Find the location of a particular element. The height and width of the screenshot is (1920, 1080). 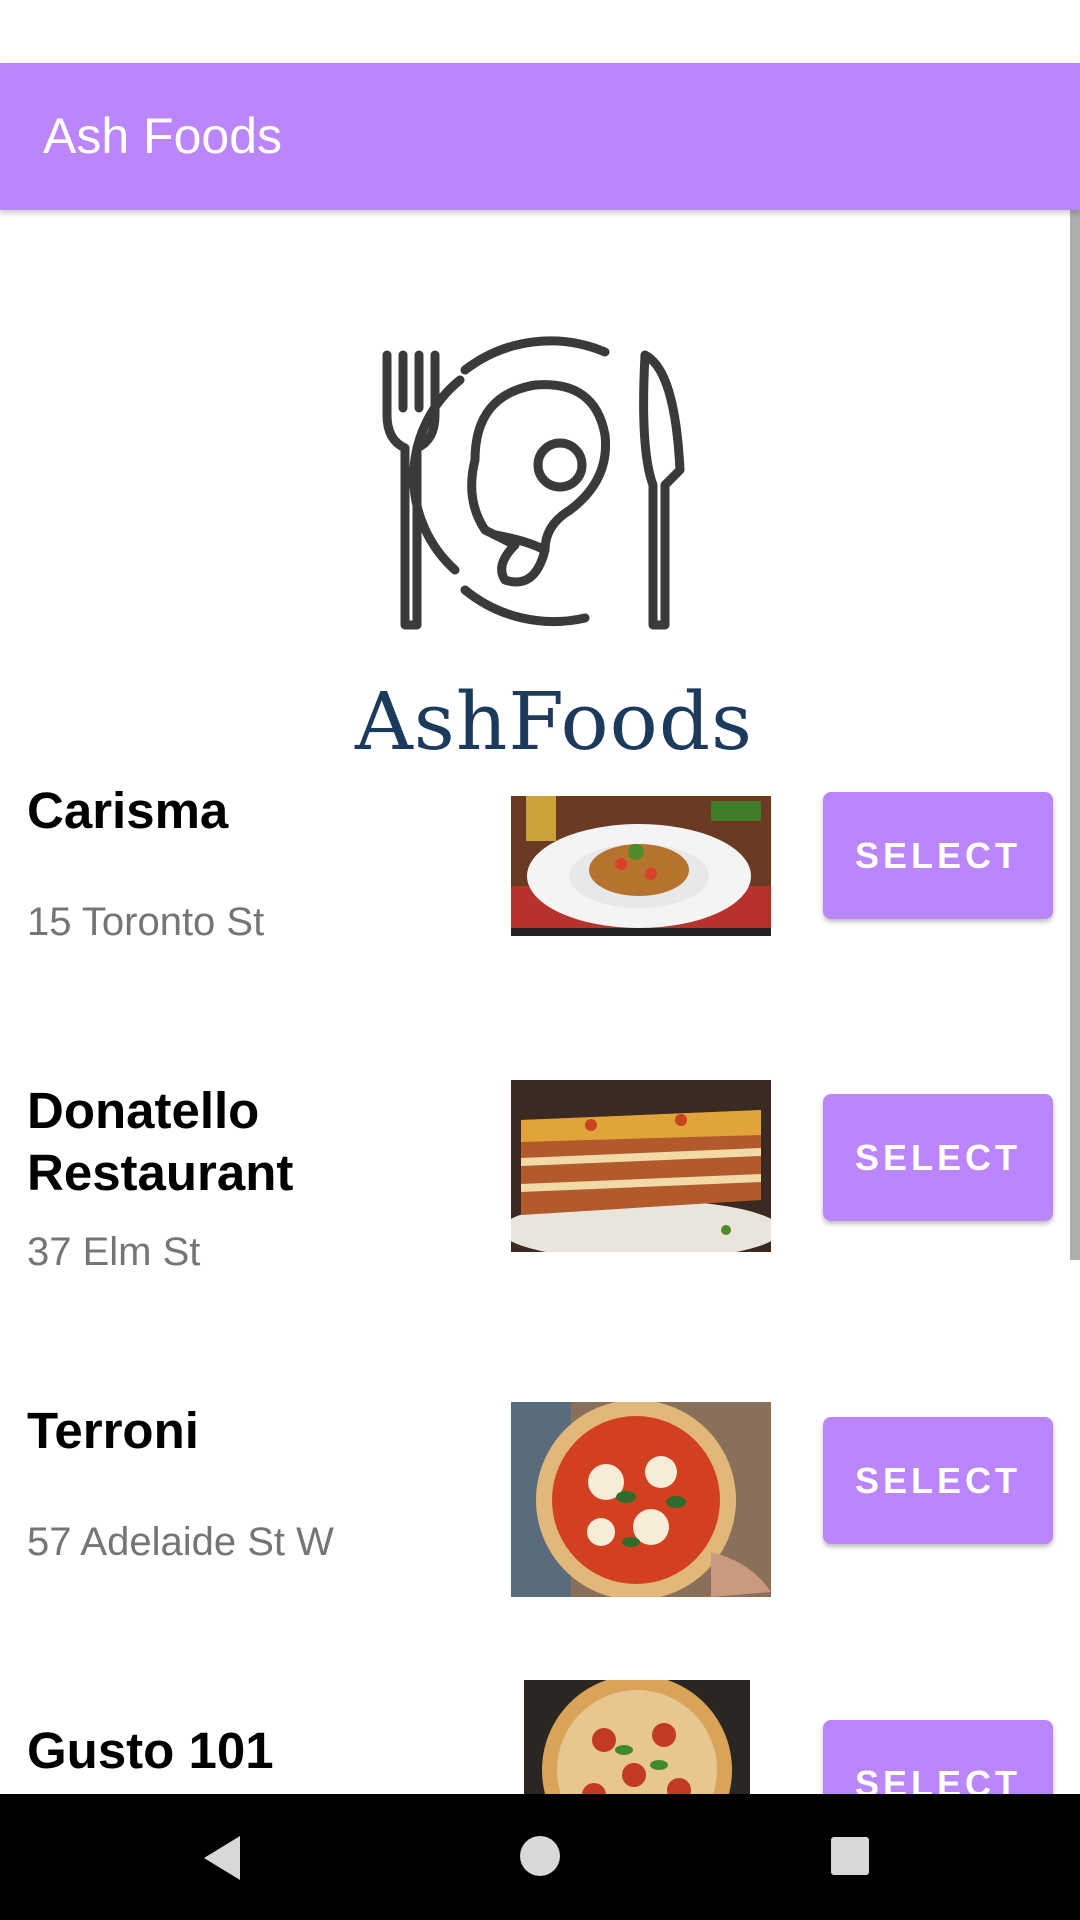

restaurant-address: 15 Toronto St is located at coordinates (146, 922).